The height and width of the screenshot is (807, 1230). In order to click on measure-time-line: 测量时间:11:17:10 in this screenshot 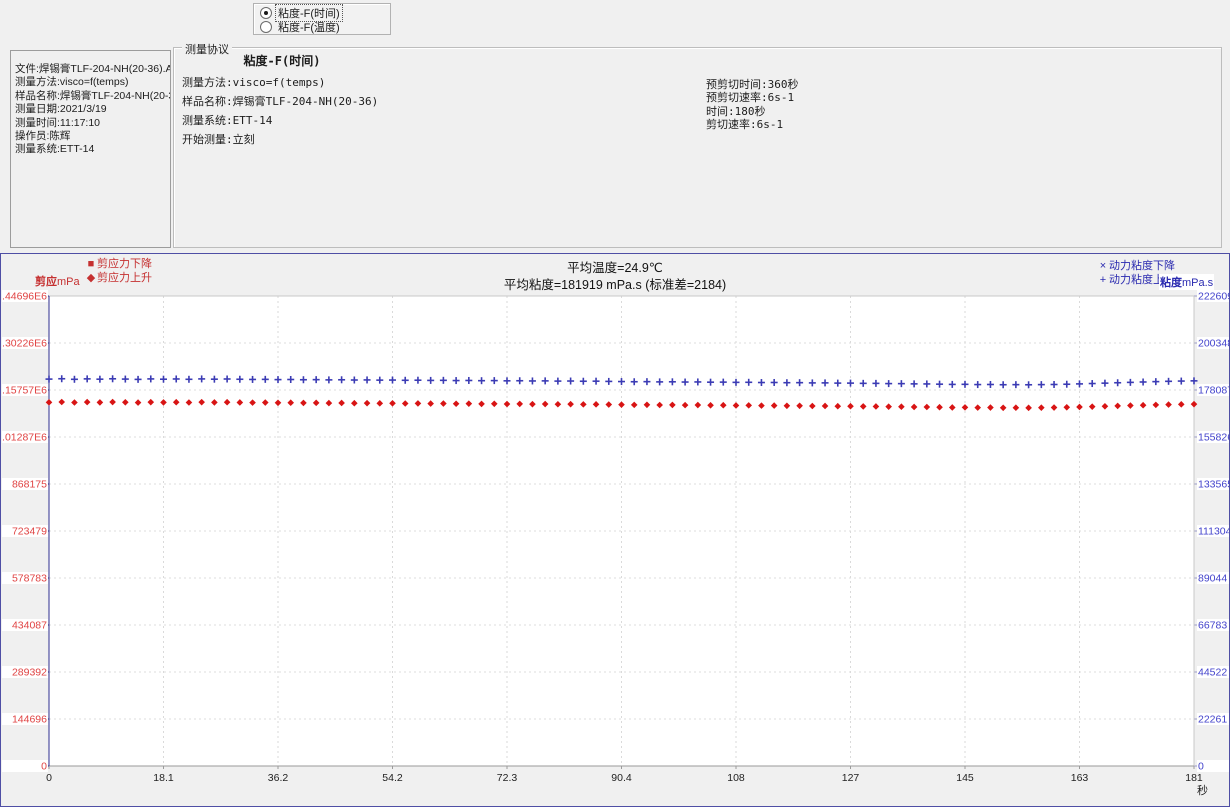, I will do `click(58, 122)`.